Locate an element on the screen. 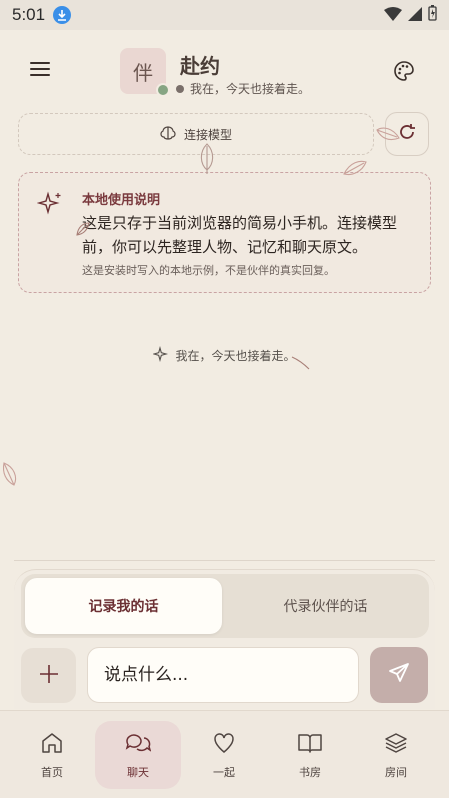  connect-model-label: 连接模型 is located at coordinates (207, 134).